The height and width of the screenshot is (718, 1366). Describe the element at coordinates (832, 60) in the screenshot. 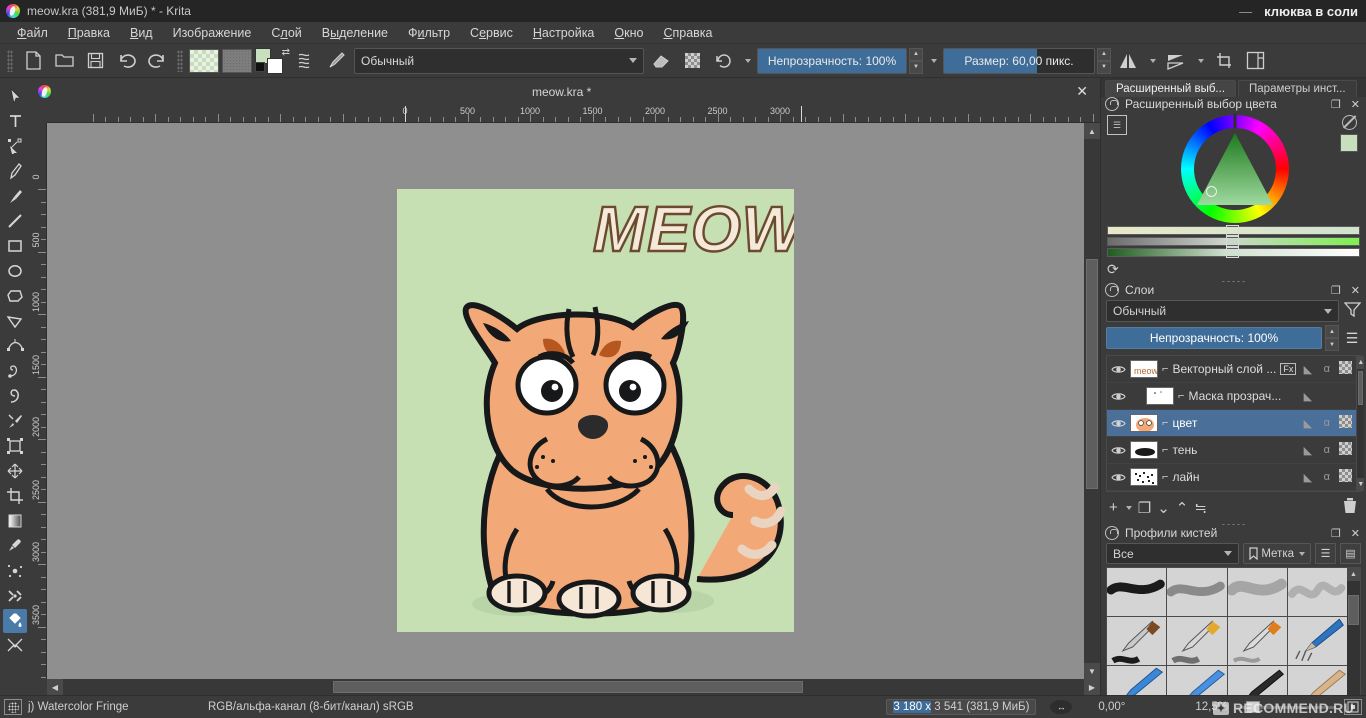

I see `opacity-slider: Непрозрачность: 100%` at that location.